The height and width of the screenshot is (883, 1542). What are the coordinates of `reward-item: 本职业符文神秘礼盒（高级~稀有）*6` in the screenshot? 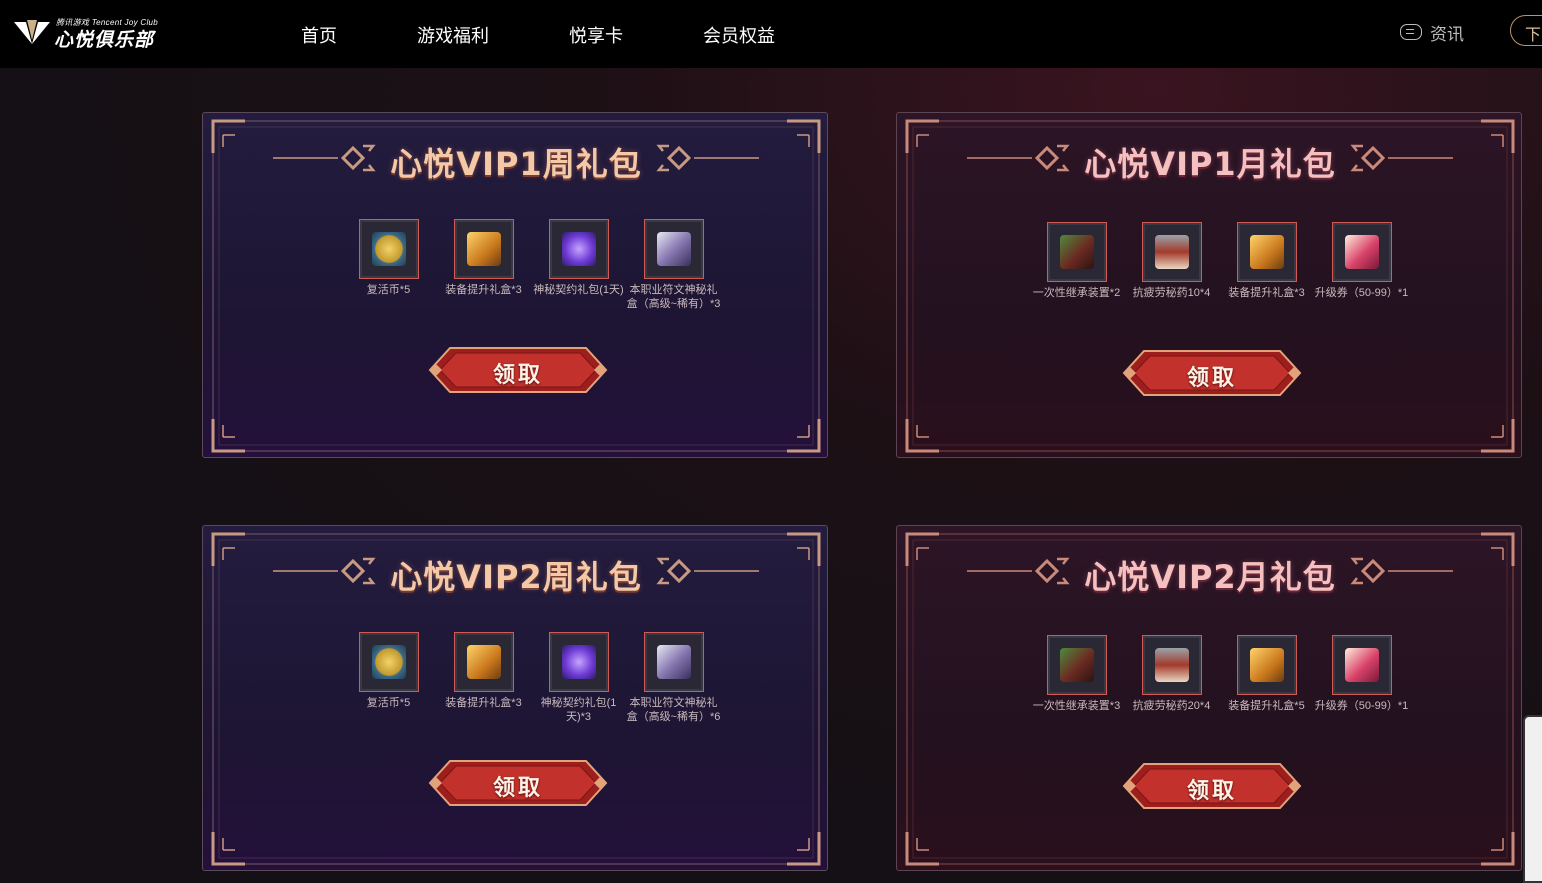 It's located at (673, 678).